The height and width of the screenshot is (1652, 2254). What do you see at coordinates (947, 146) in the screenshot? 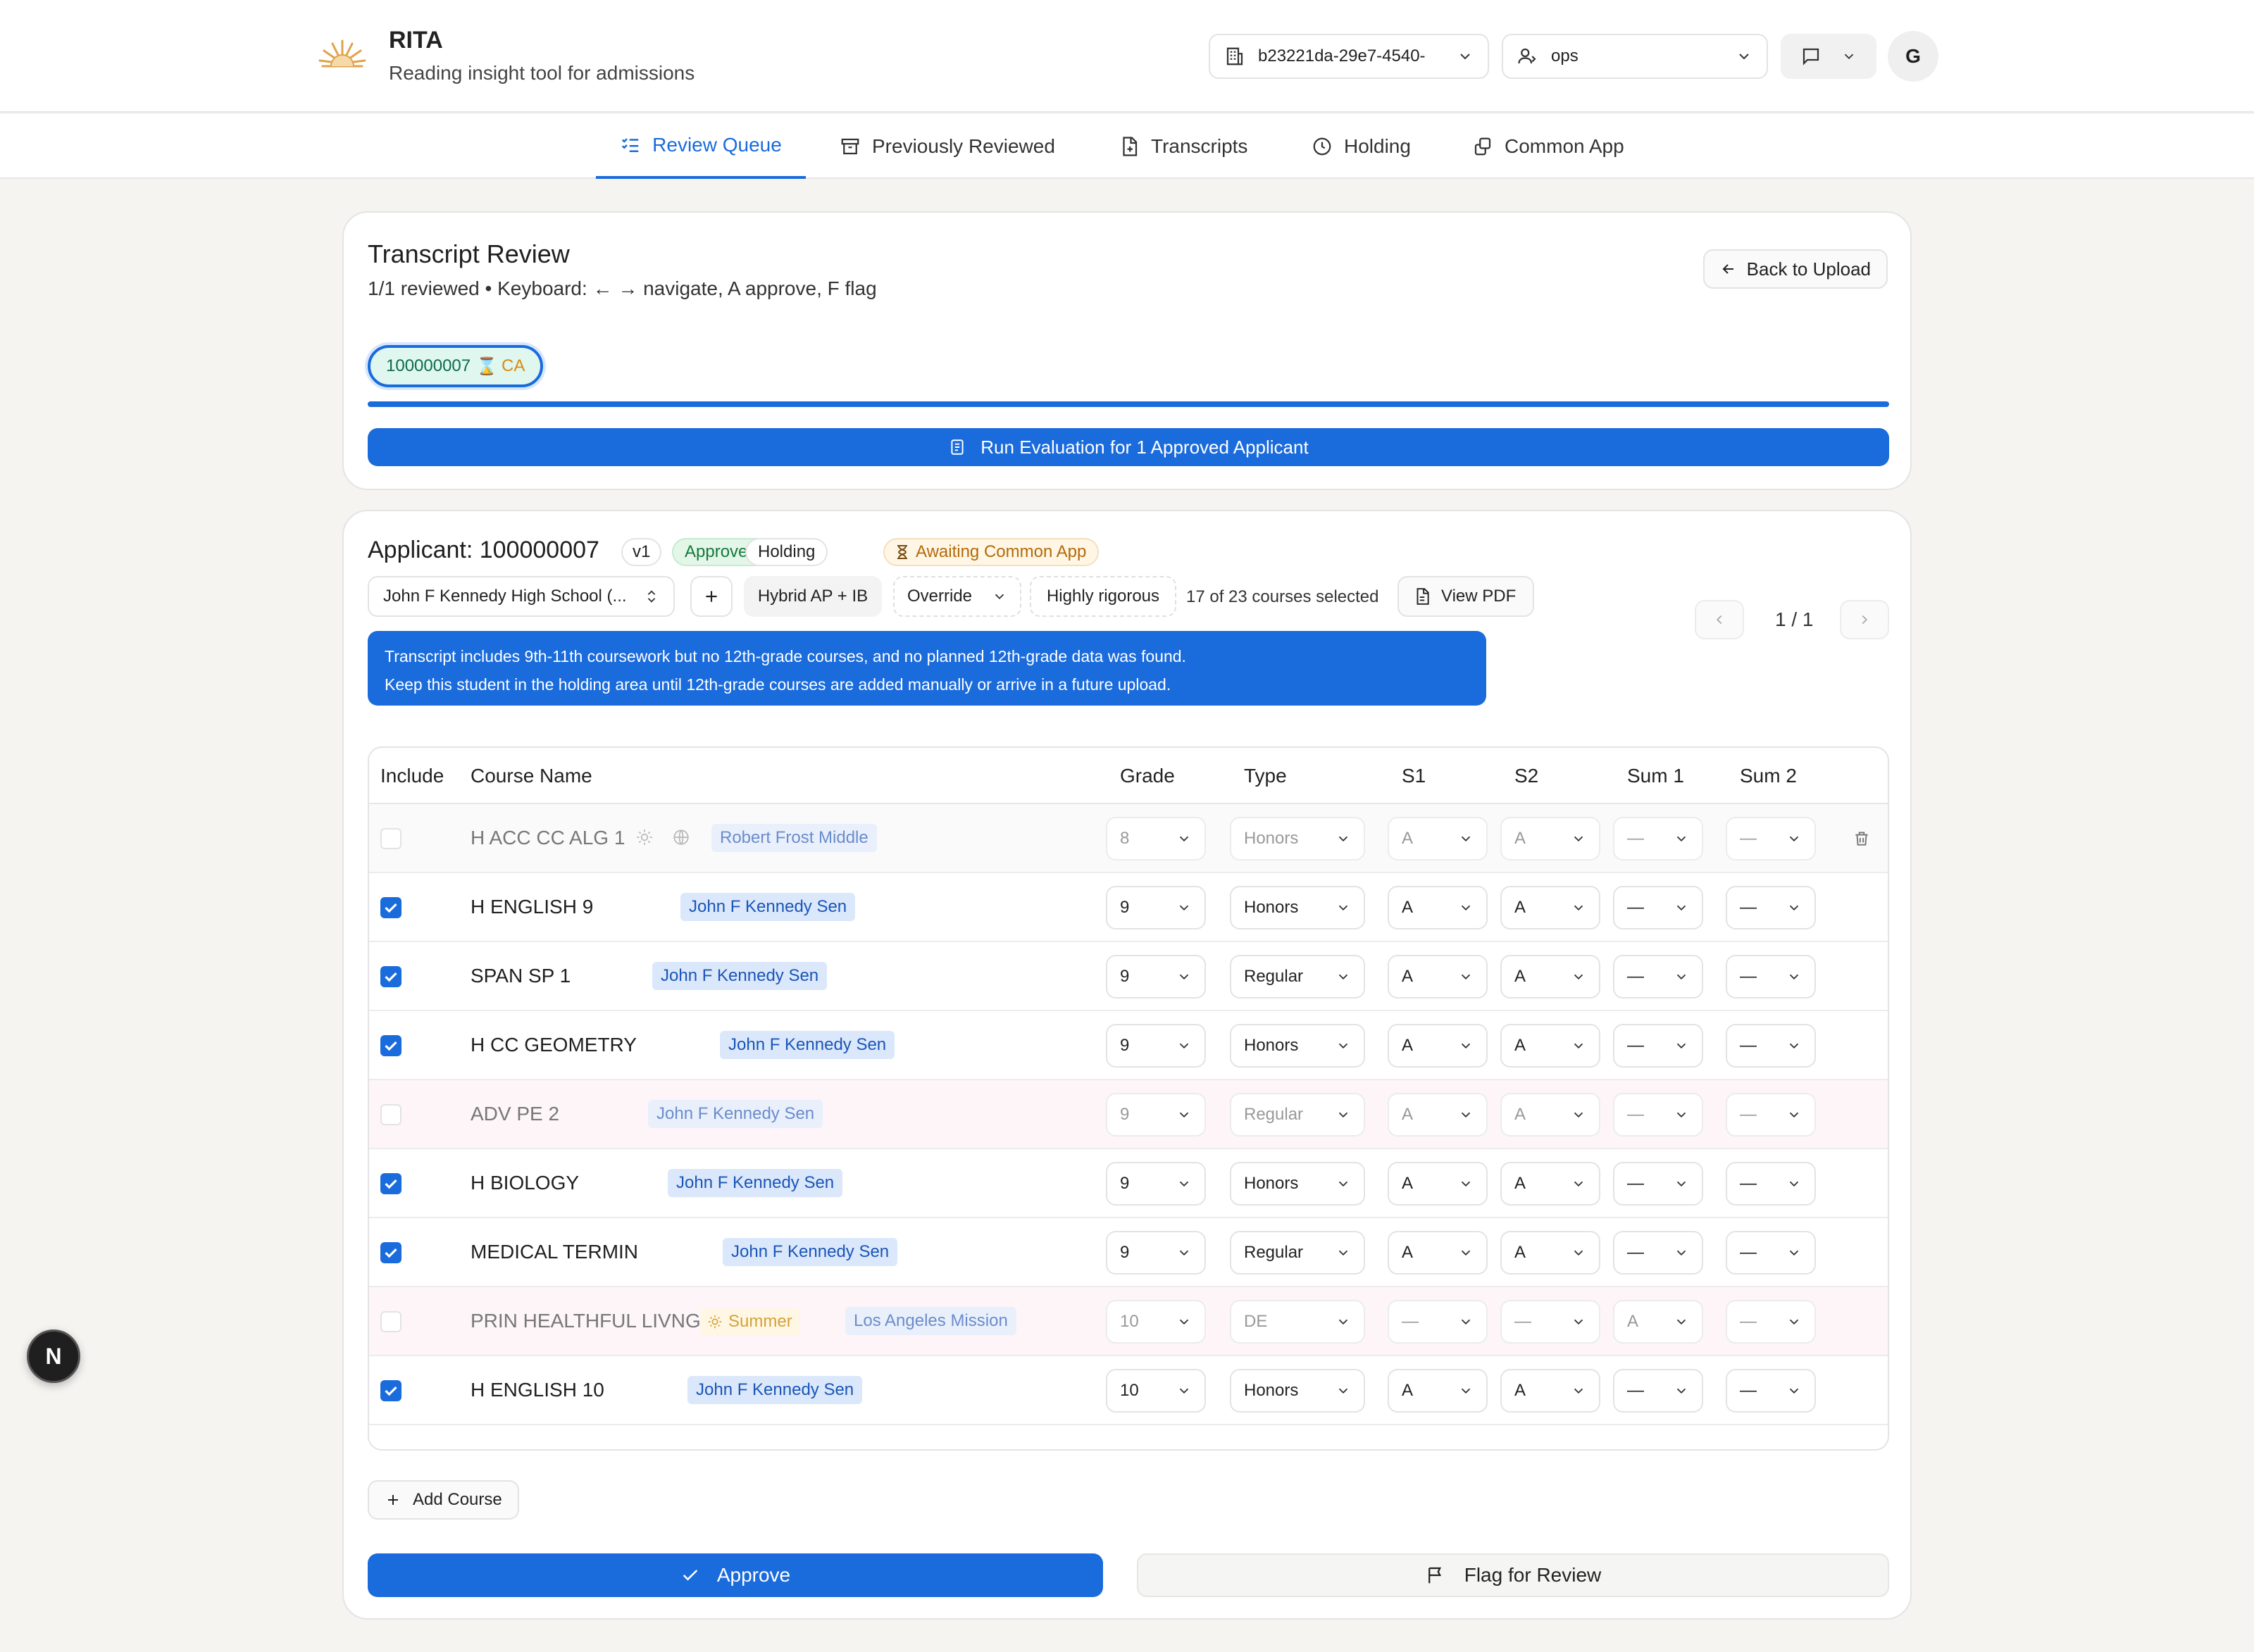
I see `tab-previously-reviewed: Previously Reviewed` at bounding box center [947, 146].